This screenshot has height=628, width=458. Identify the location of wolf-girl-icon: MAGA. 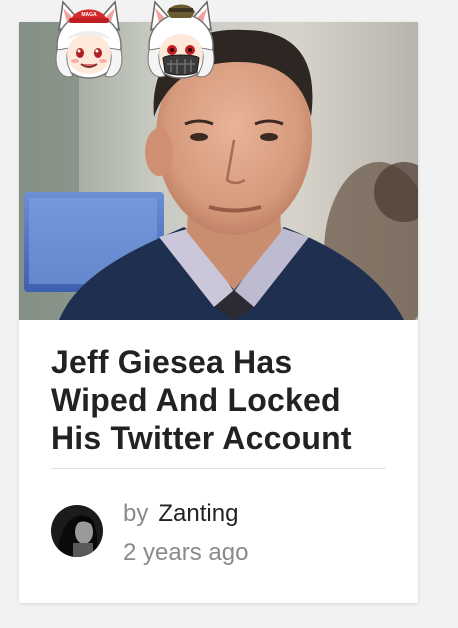
(89, 39).